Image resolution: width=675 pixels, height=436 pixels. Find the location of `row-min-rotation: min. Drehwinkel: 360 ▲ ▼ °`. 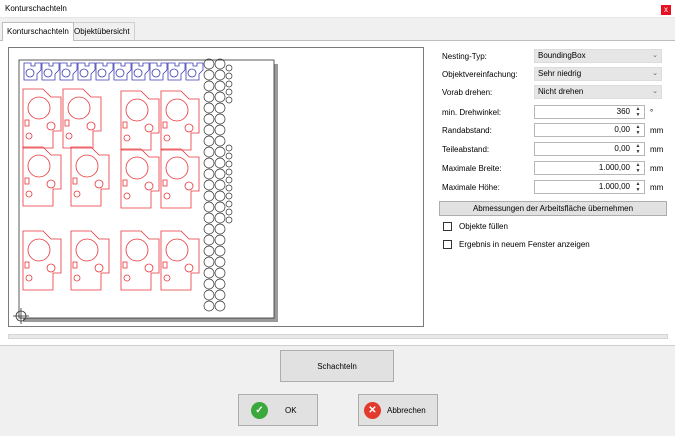

row-min-rotation: min. Drehwinkel: 360 ▲ ▼ ° is located at coordinates (548, 112).